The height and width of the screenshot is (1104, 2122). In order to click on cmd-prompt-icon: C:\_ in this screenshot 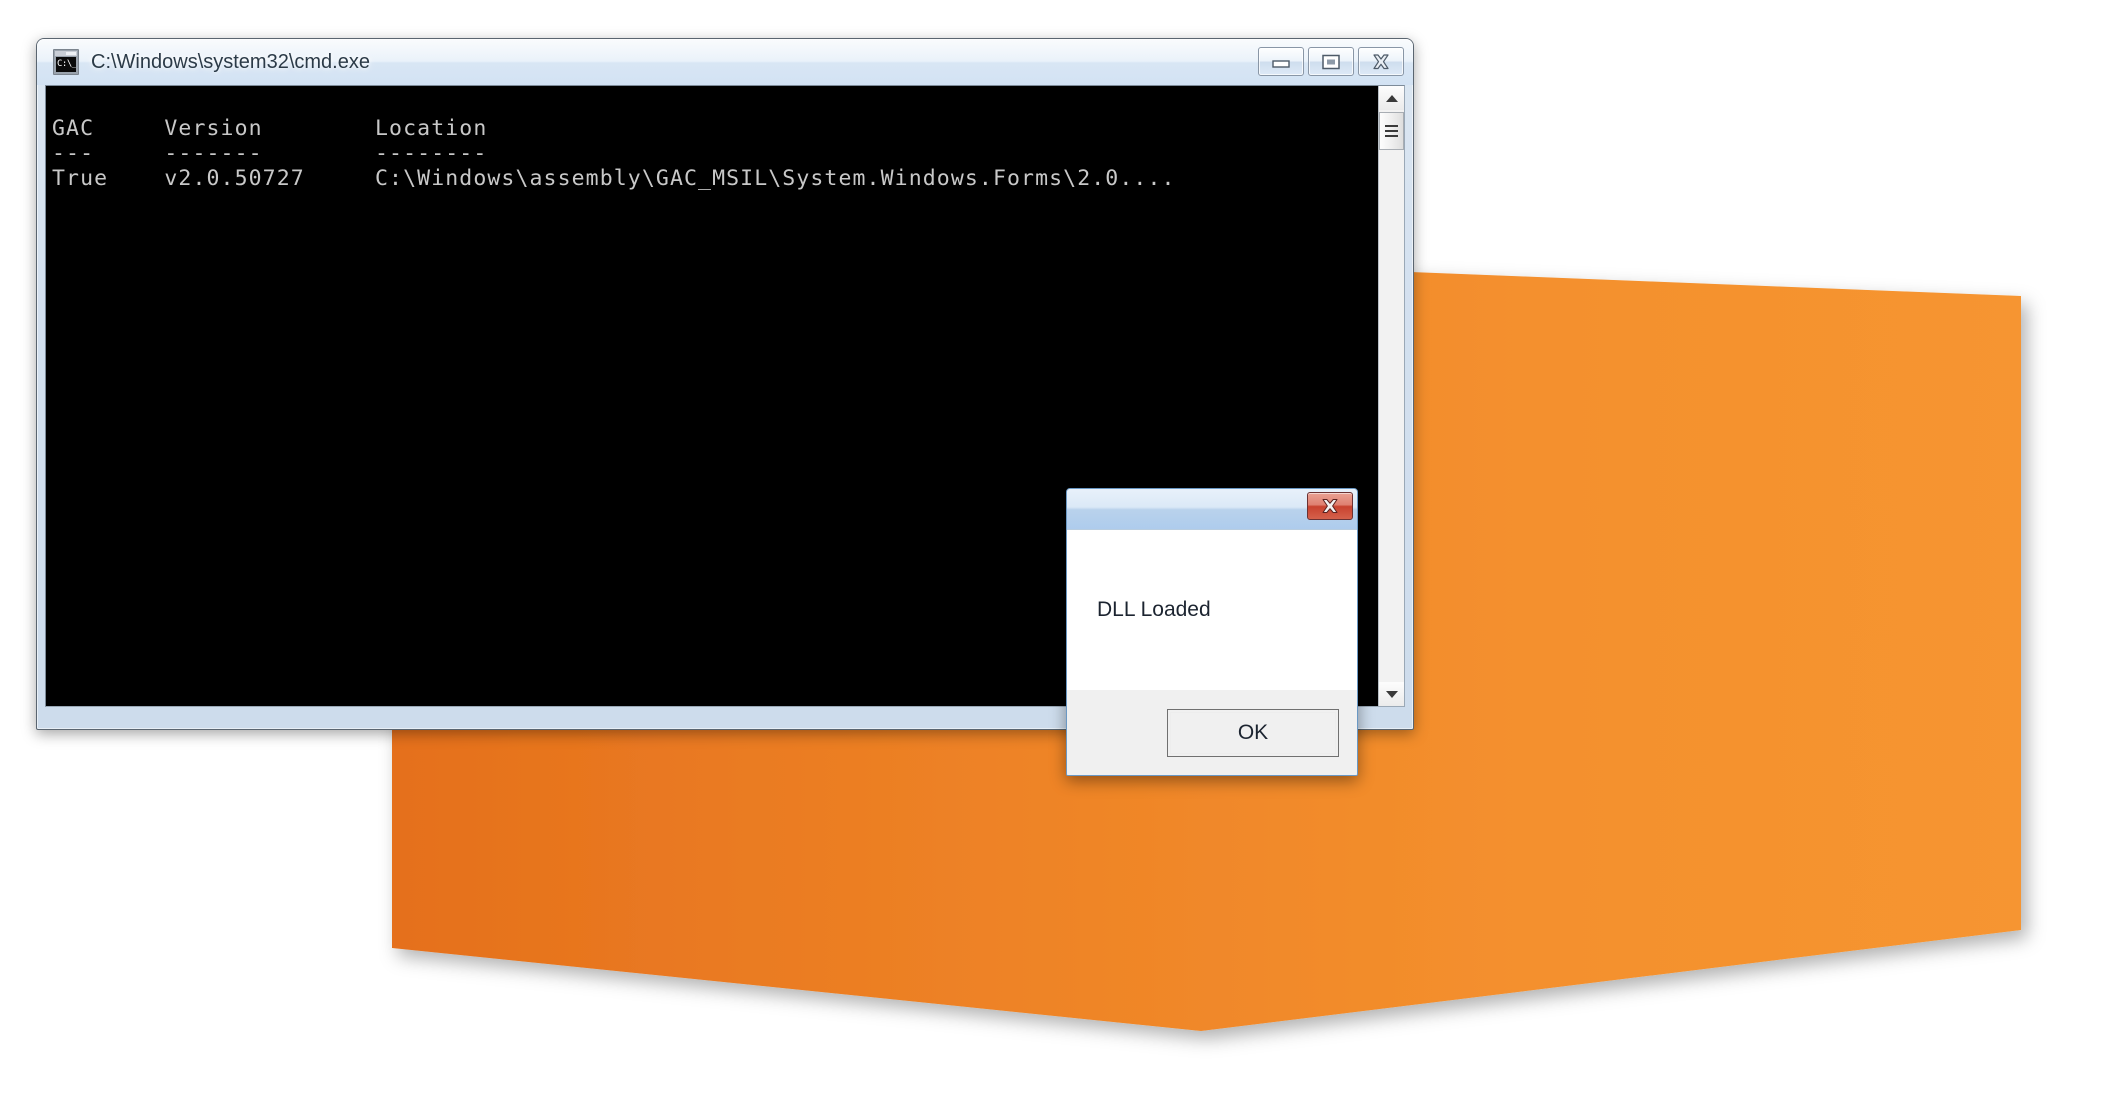, I will do `click(66, 62)`.